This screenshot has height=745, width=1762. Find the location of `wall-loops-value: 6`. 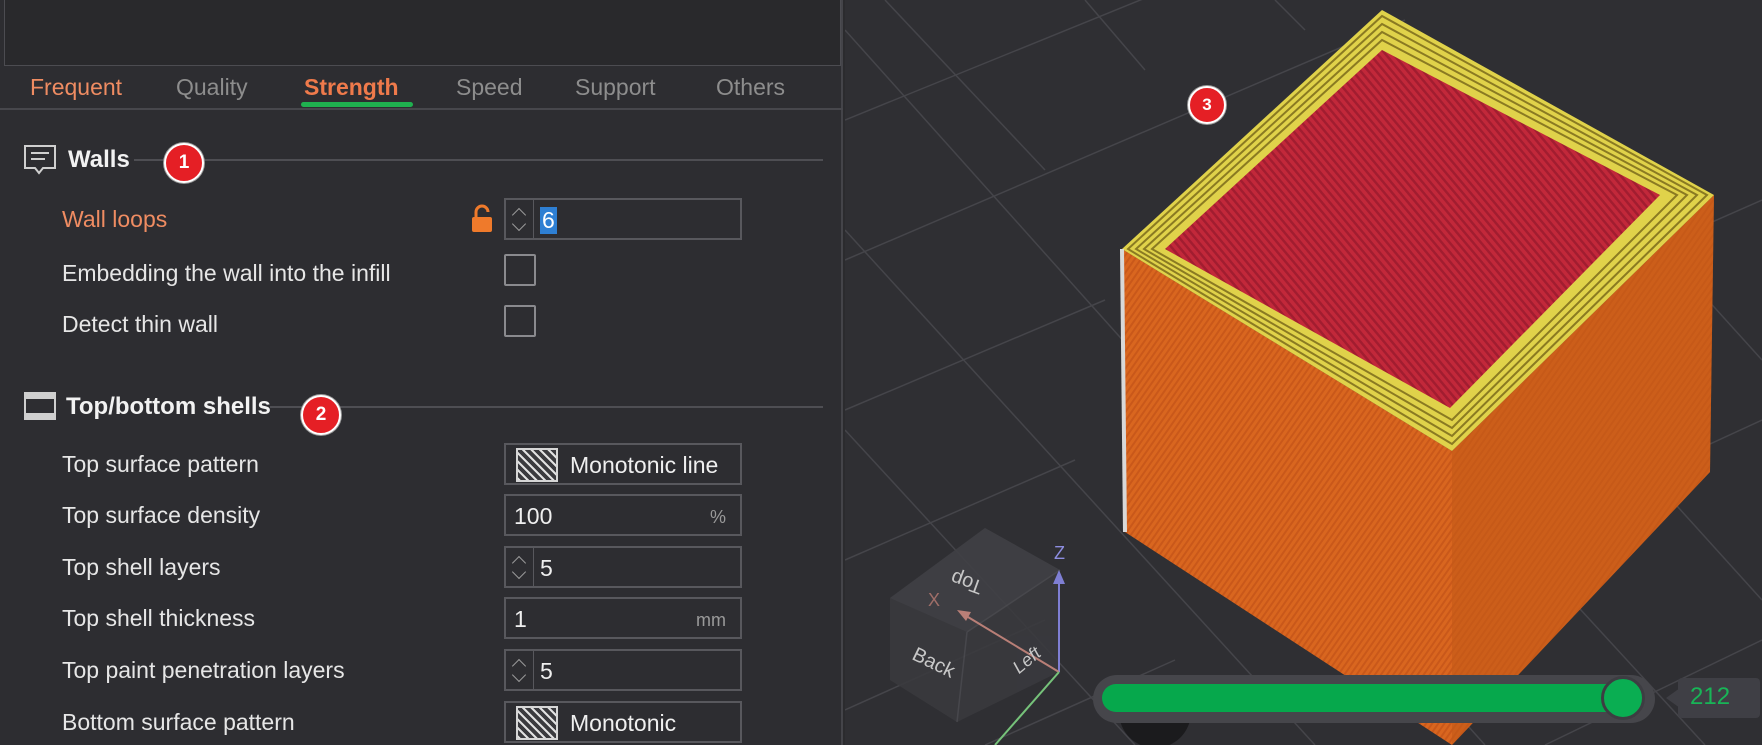

wall-loops-value: 6 is located at coordinates (548, 220).